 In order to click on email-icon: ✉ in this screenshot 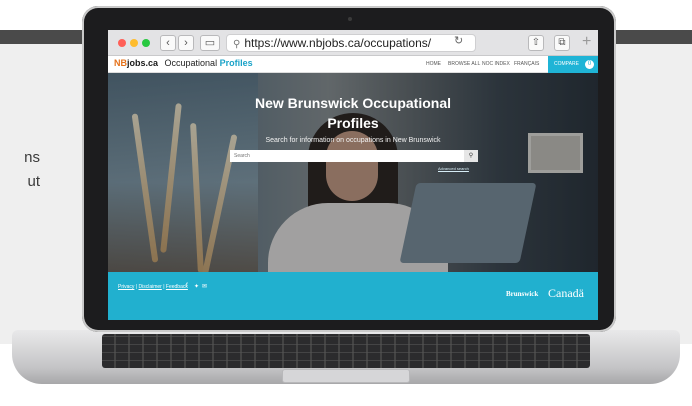, I will do `click(204, 286)`.